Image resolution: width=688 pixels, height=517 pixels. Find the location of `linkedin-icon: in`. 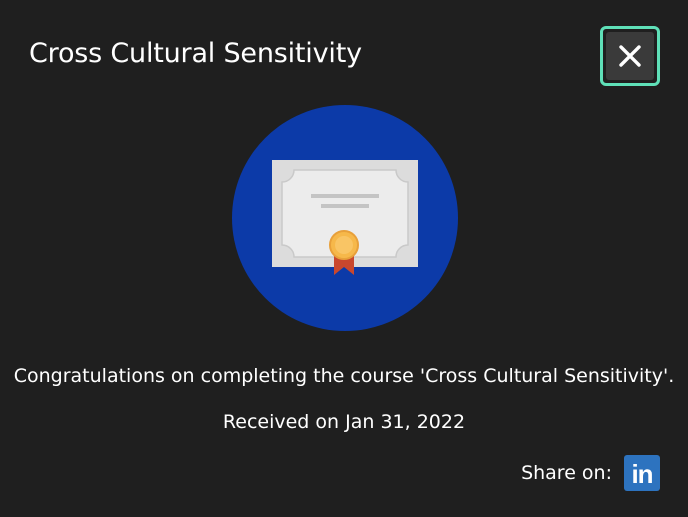

linkedin-icon: in is located at coordinates (642, 474).